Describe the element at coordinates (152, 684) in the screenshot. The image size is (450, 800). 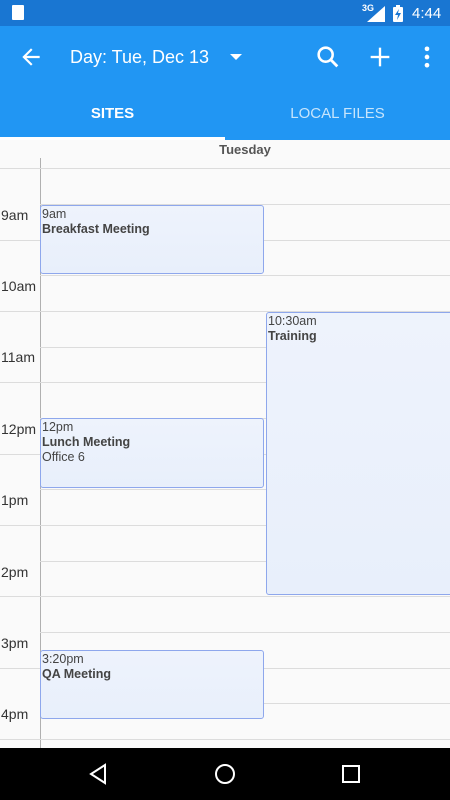
I see `event-qa-meeting: 3:20pm QA Meeting` at that location.